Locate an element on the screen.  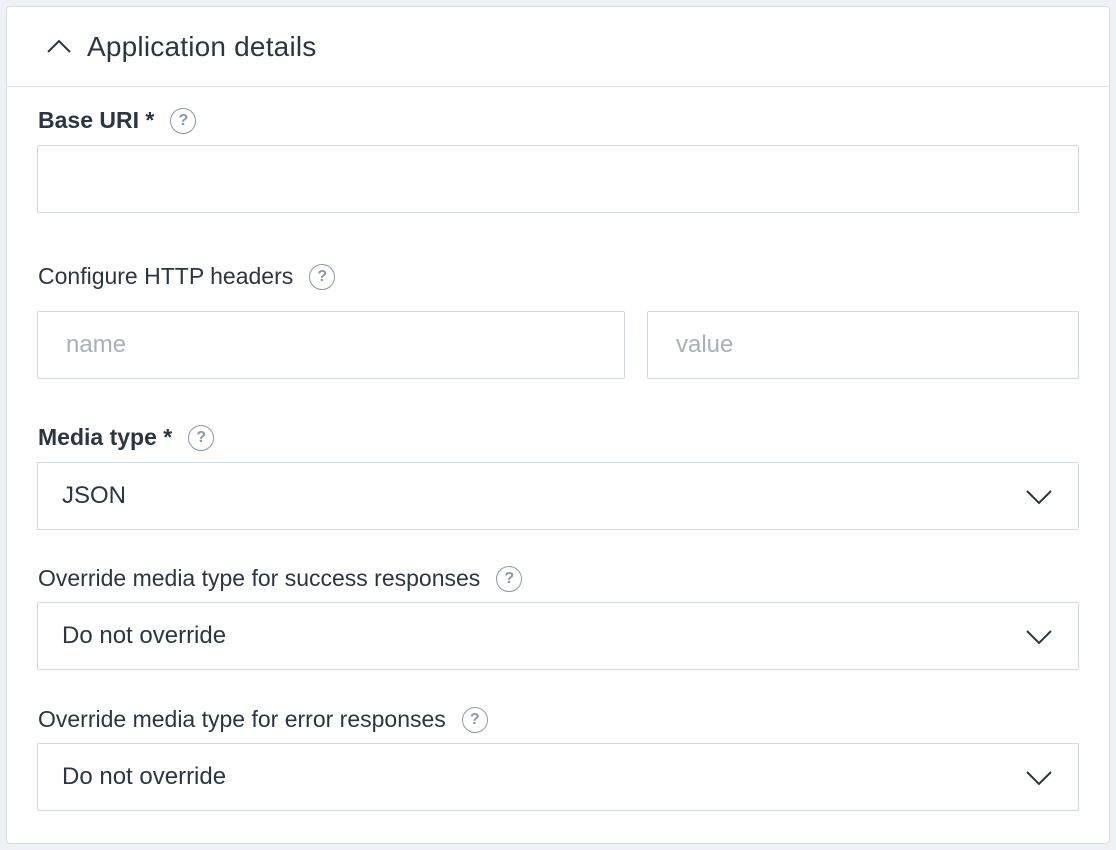
success-override-select: Do not override is located at coordinates (558, 636).